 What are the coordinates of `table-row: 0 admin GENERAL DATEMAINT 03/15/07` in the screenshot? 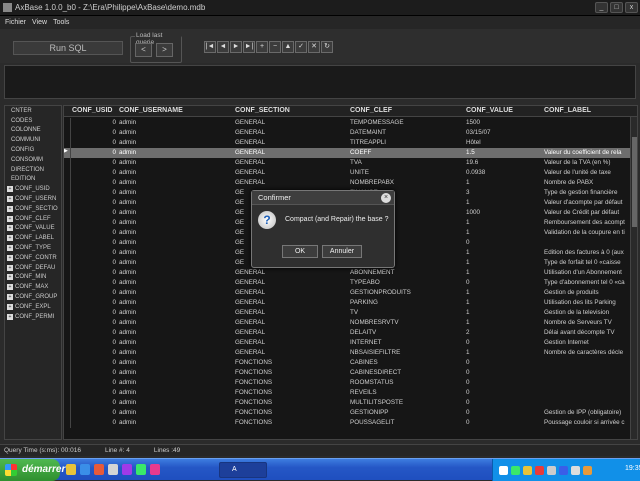 It's located at (348, 133).